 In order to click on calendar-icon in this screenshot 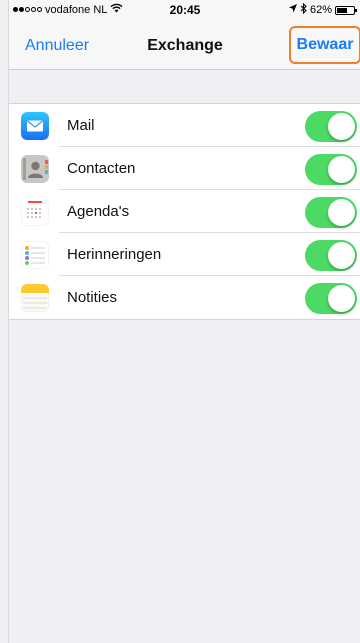, I will do `click(35, 212)`.